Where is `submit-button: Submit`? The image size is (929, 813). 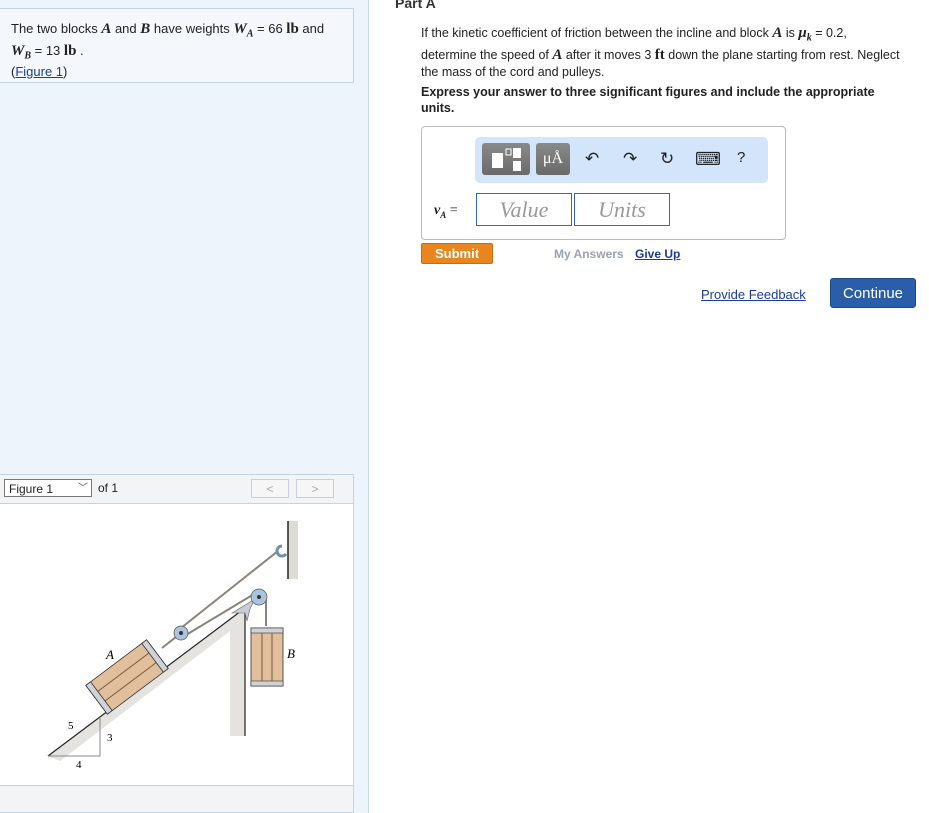 submit-button: Submit is located at coordinates (457, 253).